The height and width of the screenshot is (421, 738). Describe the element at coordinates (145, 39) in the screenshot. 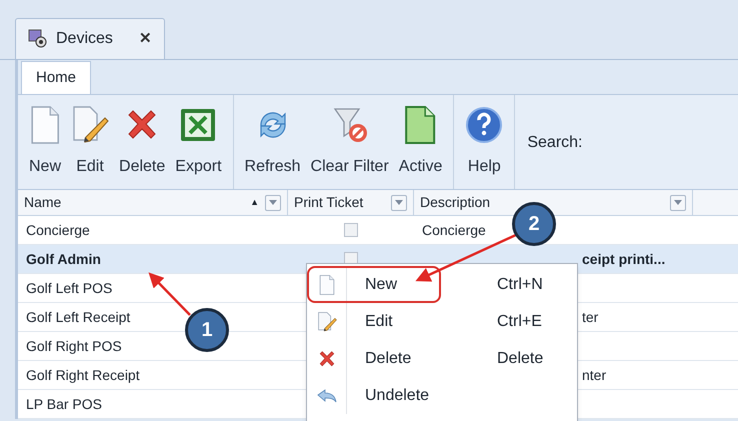

I see `close-button: ✕` at that location.